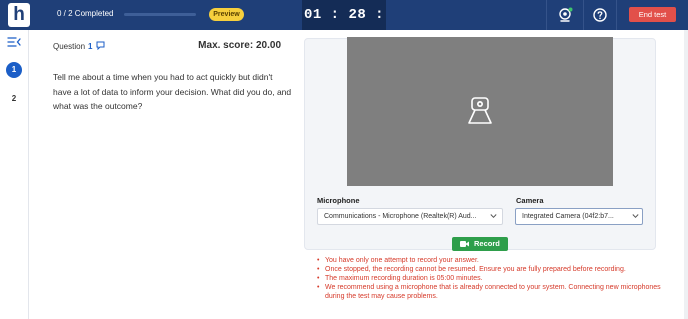 Image resolution: width=688 pixels, height=319 pixels. Describe the element at coordinates (239, 45) in the screenshot. I see `max-score: Max. score: 20.00` at that location.